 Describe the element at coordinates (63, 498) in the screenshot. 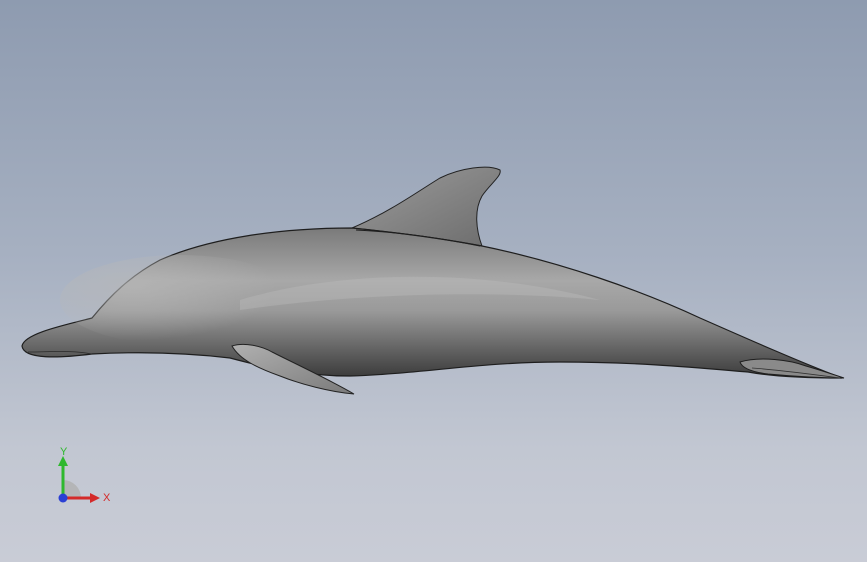

I see `z-axis-dot-icon` at that location.